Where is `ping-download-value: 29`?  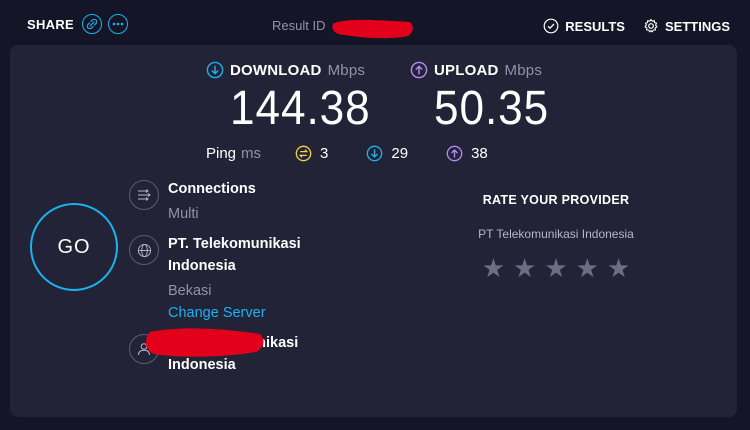
ping-download-value: 29 is located at coordinates (400, 153).